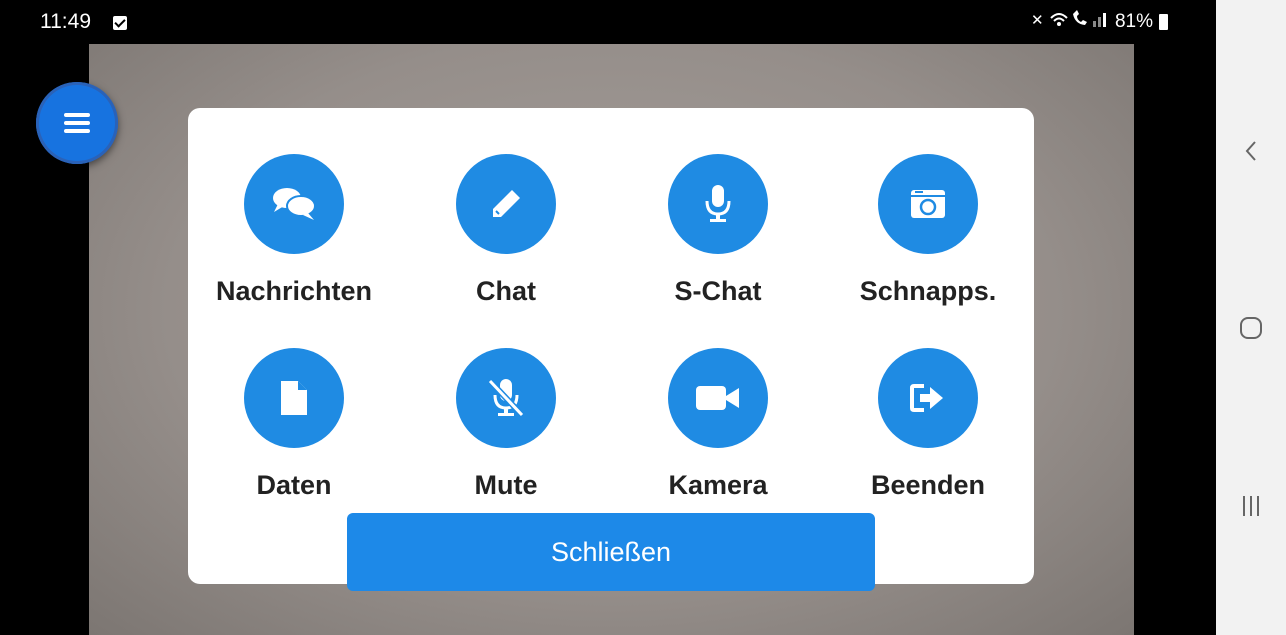  What do you see at coordinates (294, 204) in the screenshot?
I see `chat-bubbles-icon` at bounding box center [294, 204].